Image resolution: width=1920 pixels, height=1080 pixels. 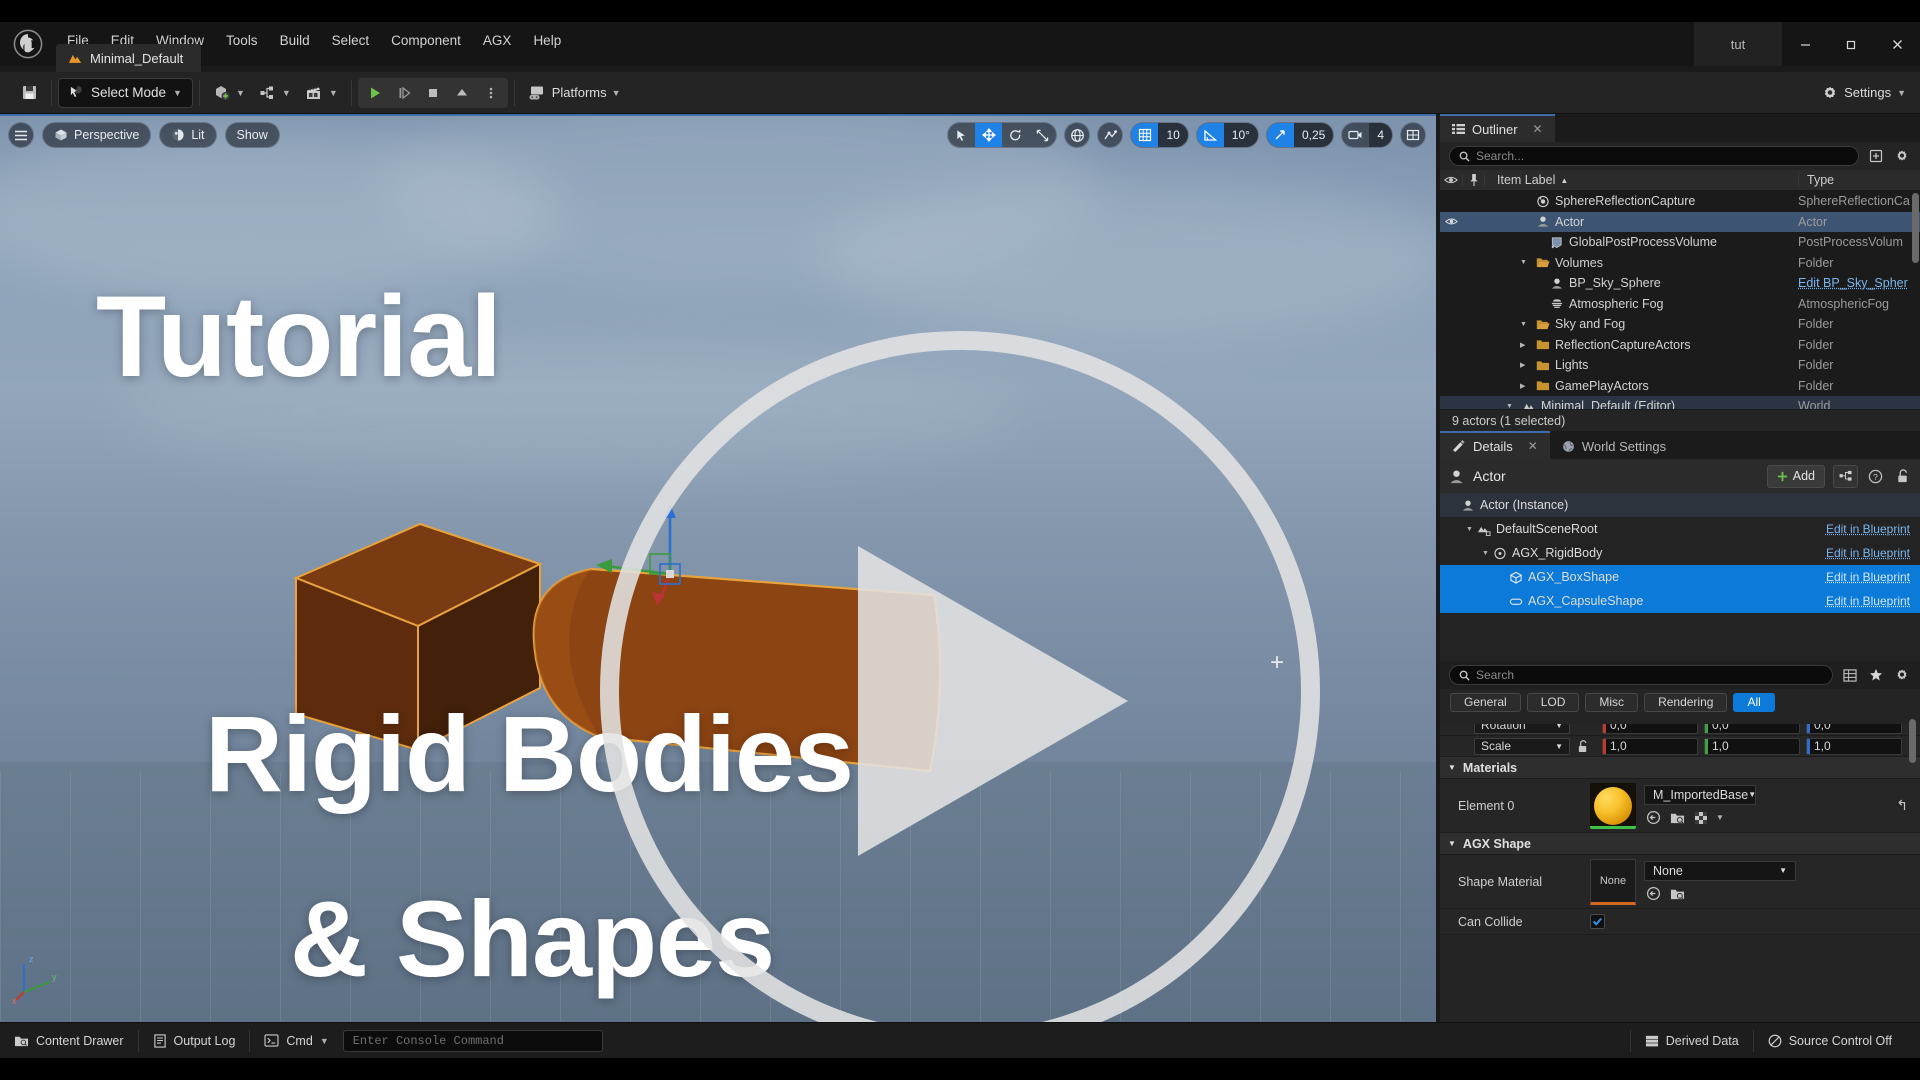 What do you see at coordinates (1680, 263) in the screenshot?
I see `outliner-row: ▼ Volumes Folder` at bounding box center [1680, 263].